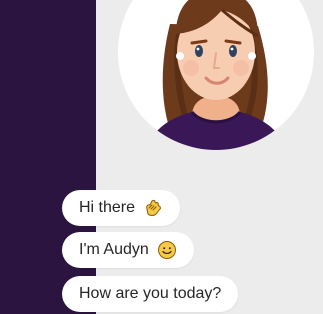 The width and height of the screenshot is (323, 314). What do you see at coordinates (114, 249) in the screenshot?
I see `message-text: I'm Audyn` at bounding box center [114, 249].